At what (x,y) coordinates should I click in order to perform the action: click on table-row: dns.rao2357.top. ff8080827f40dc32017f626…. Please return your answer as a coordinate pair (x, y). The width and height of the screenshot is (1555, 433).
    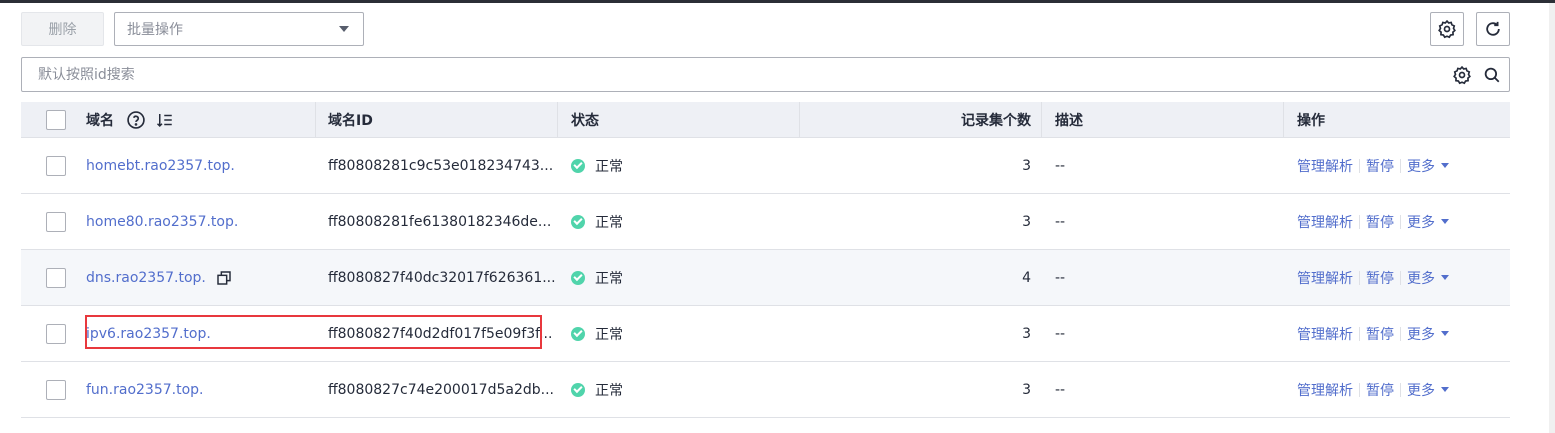
    Looking at the image, I should click on (765, 278).